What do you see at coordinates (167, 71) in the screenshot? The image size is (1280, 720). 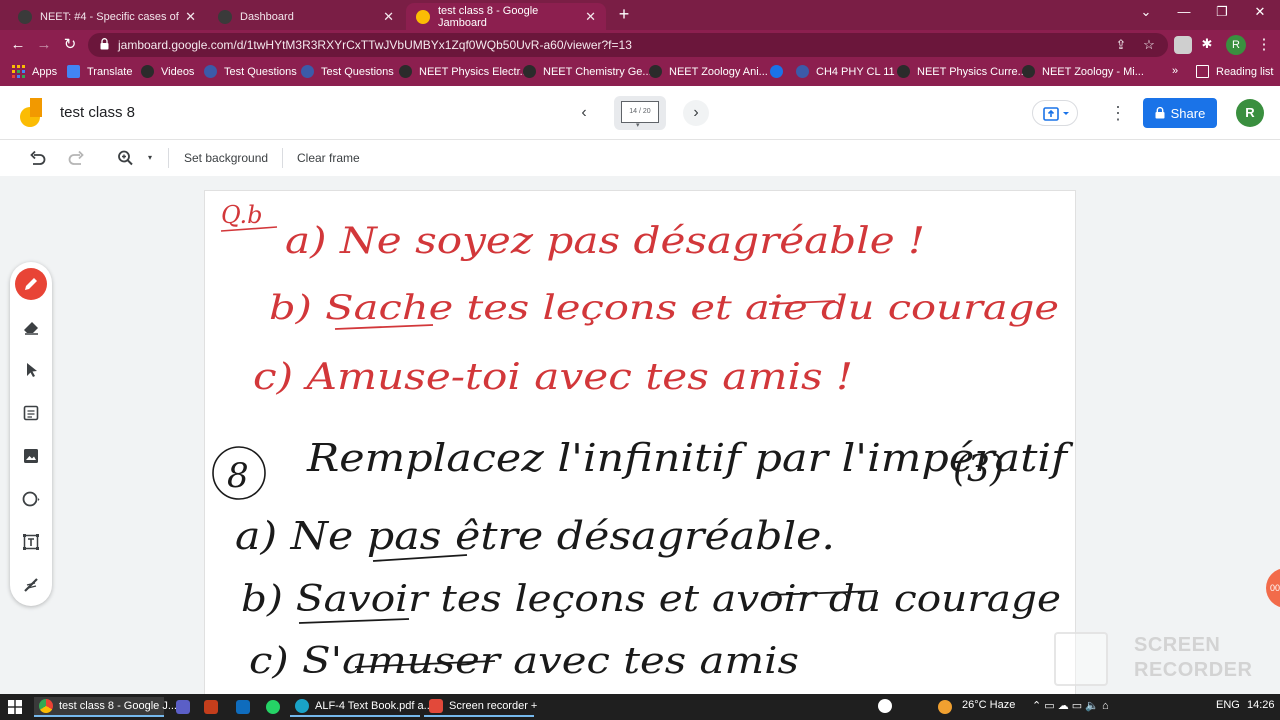 I see `bookmark-item: Videos` at bounding box center [167, 71].